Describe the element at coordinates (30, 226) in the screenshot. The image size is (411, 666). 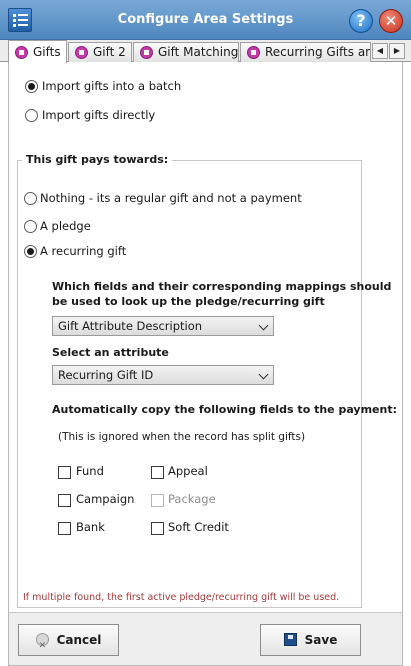
I see `pays-pledge-radio` at that location.